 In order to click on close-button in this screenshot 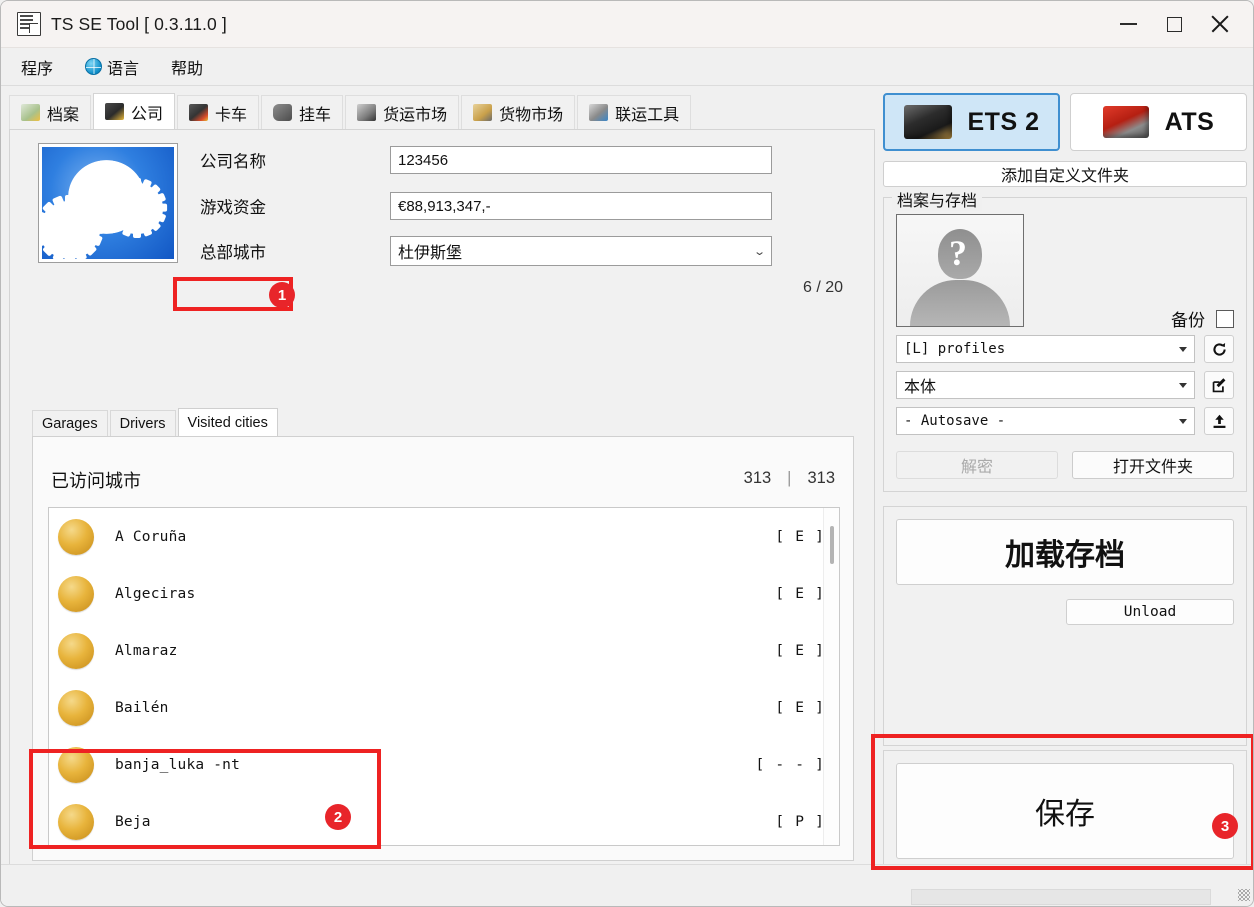, I will do `click(1220, 24)`.